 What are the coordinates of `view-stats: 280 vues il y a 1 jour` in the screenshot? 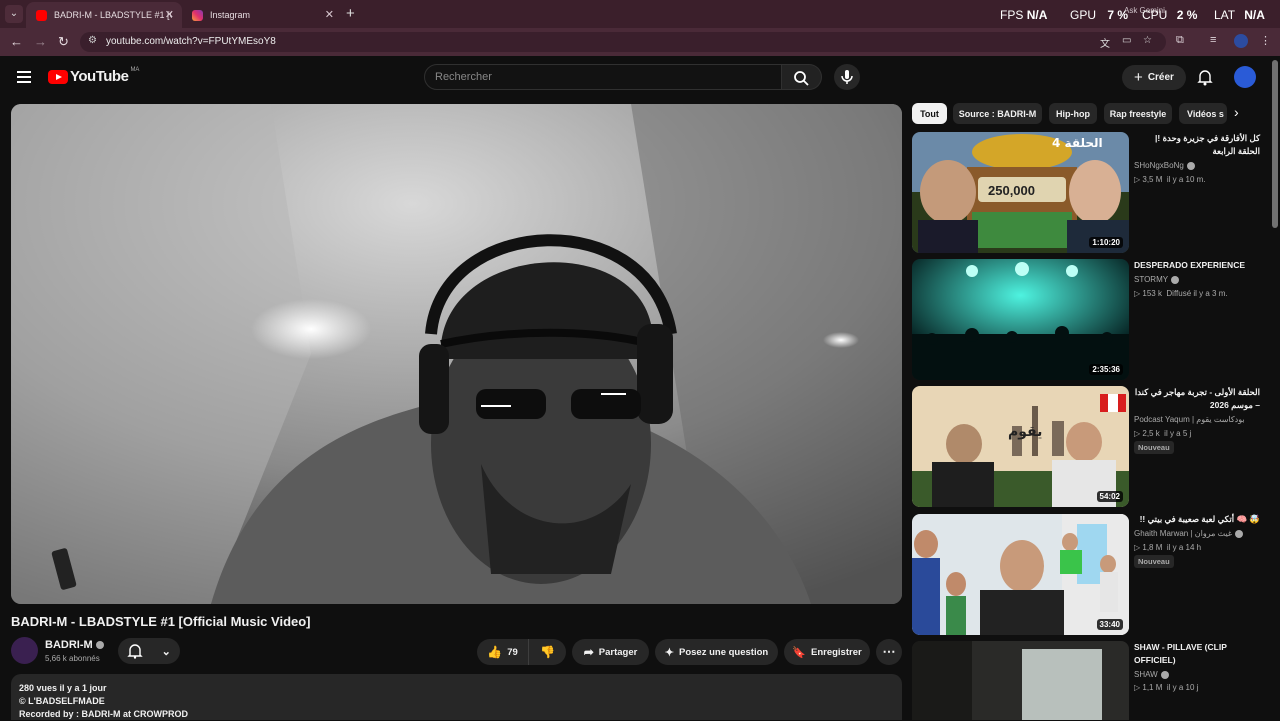 It's located at (63, 688).